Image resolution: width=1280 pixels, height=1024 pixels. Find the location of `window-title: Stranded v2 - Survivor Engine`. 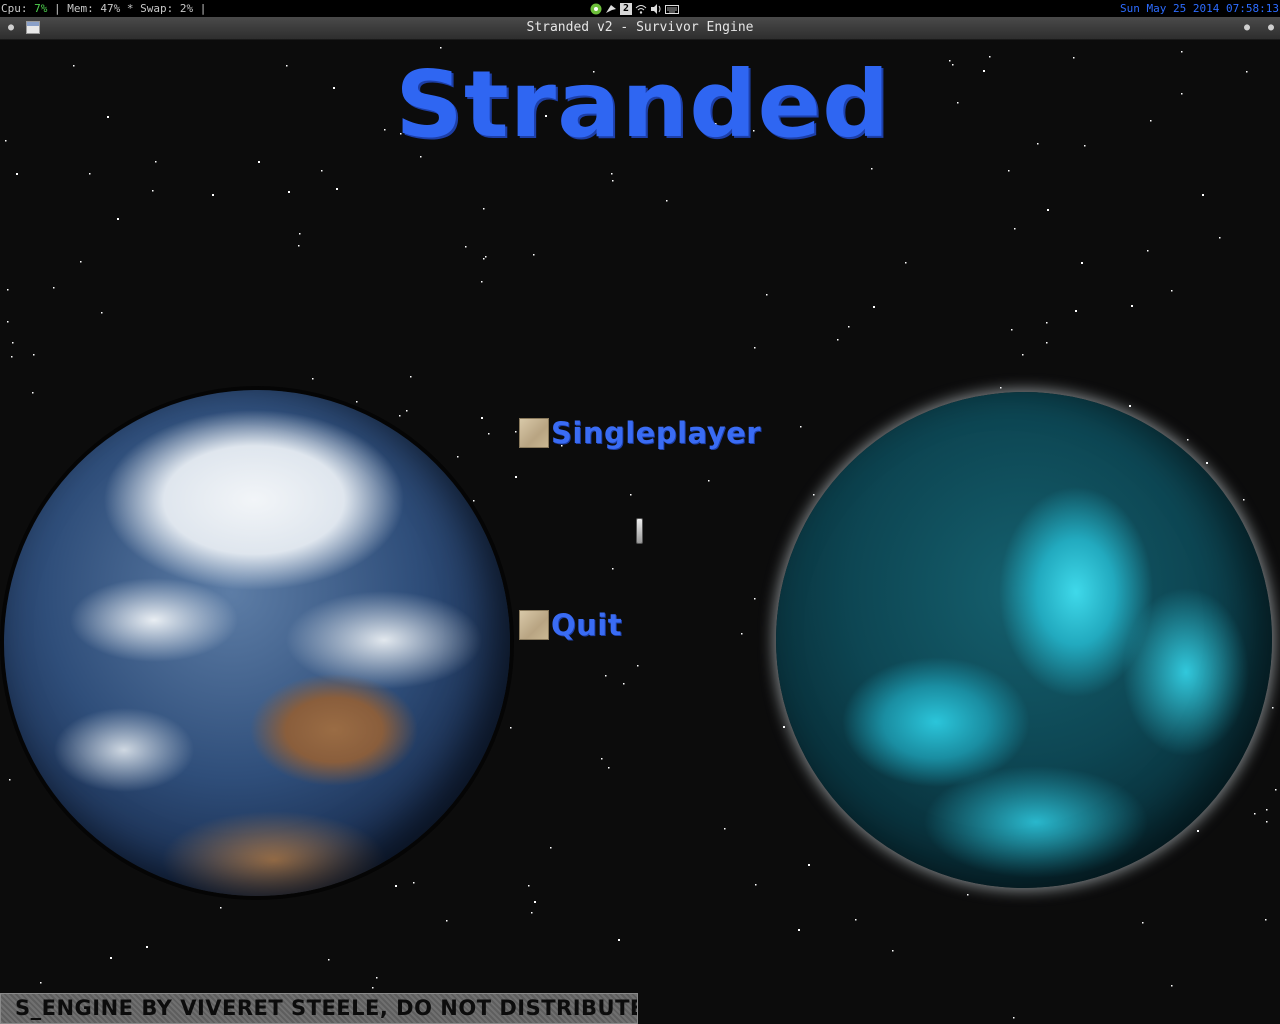

window-title: Stranded v2 - Survivor Engine is located at coordinates (640, 27).